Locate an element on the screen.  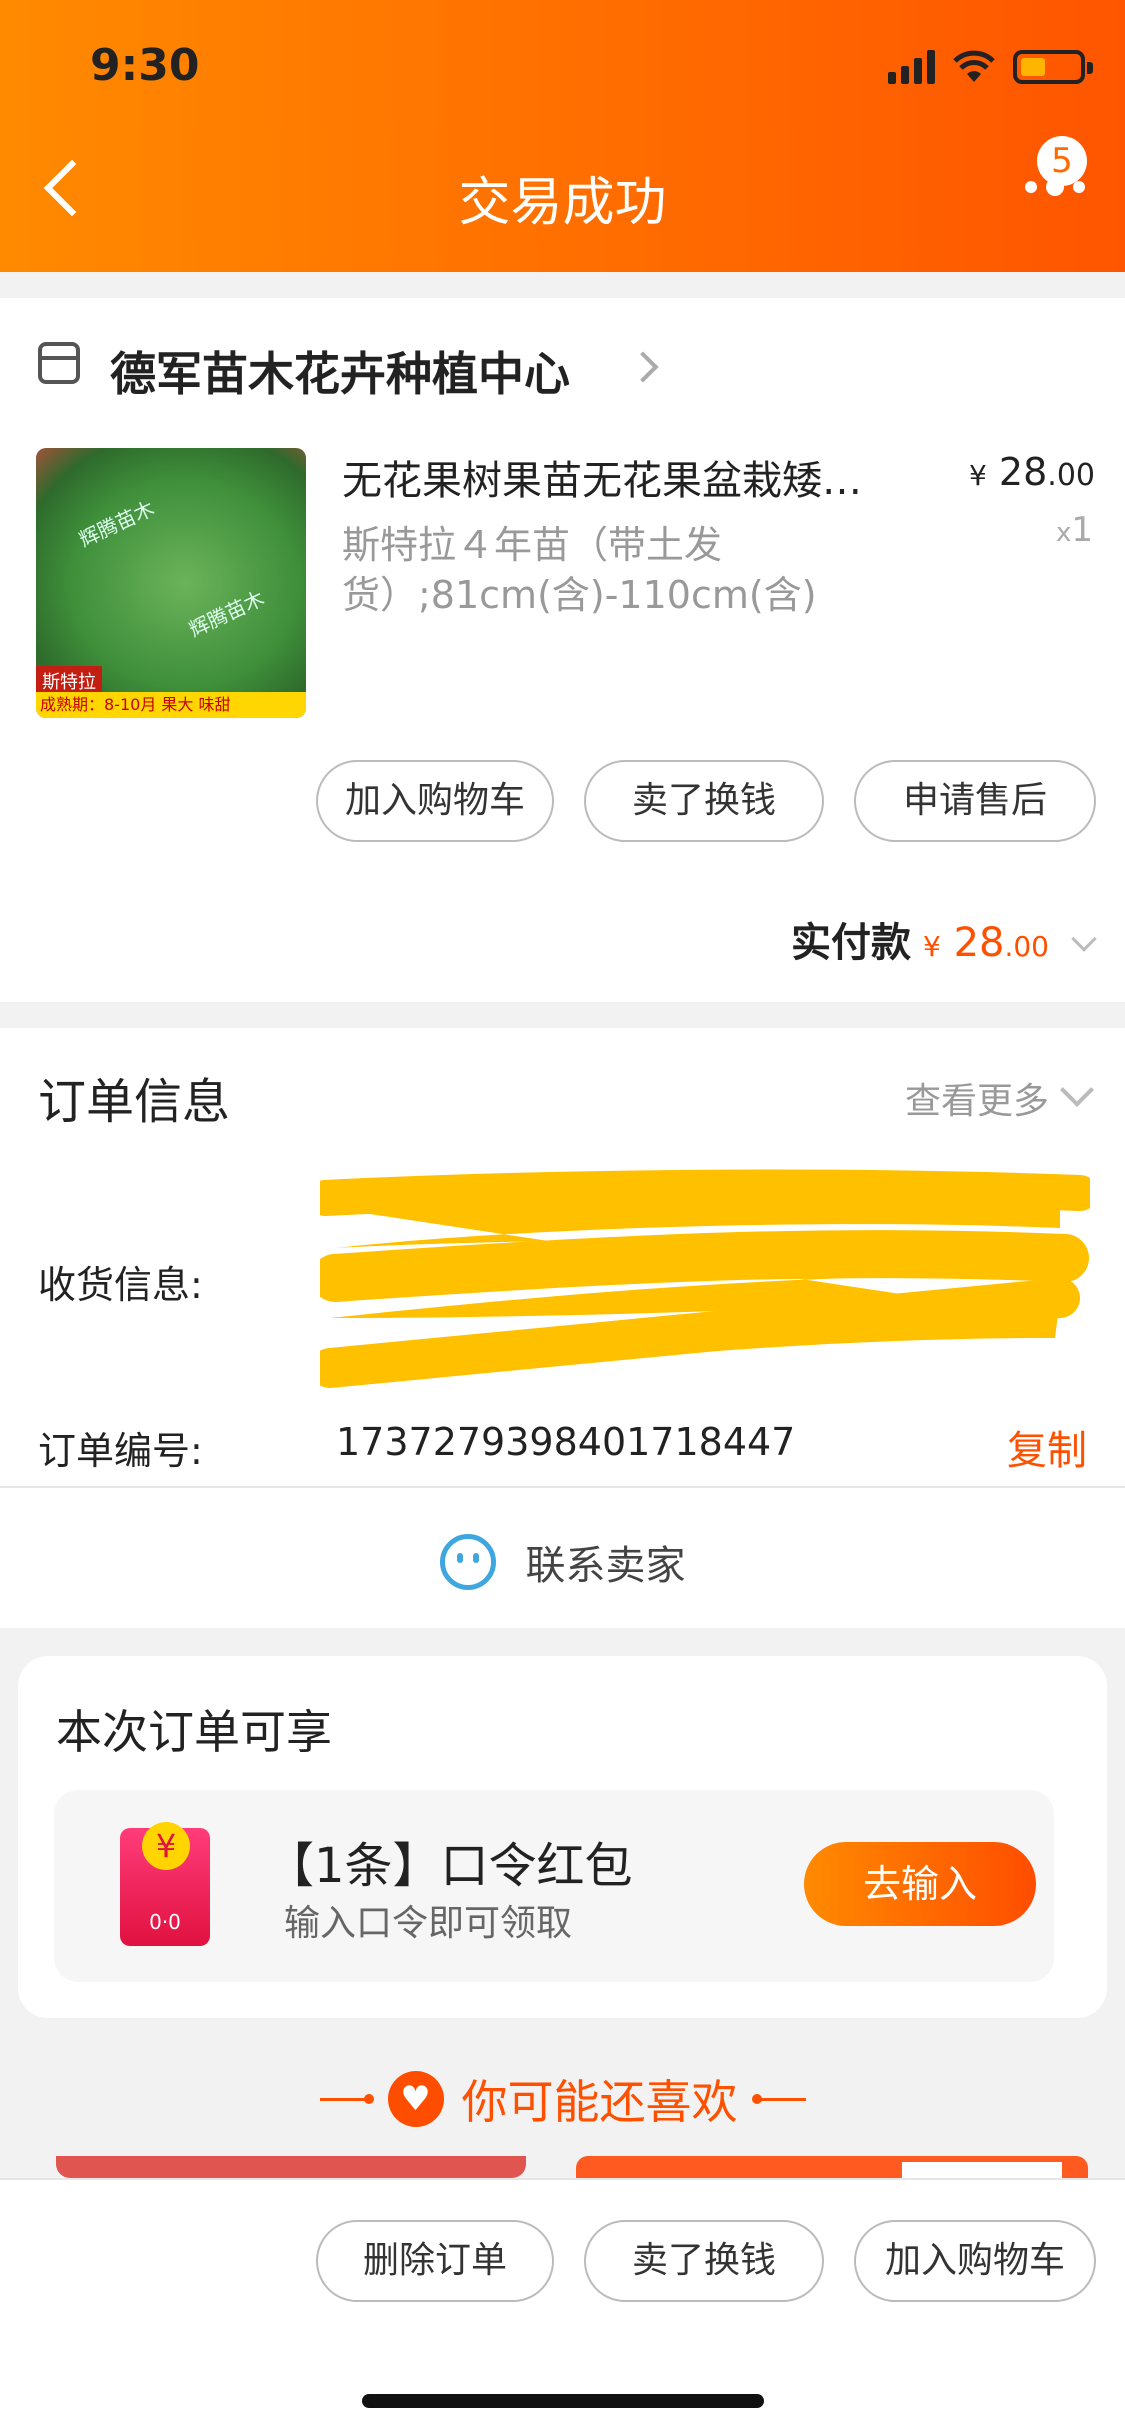
status-icons is located at coordinates (990, 67).